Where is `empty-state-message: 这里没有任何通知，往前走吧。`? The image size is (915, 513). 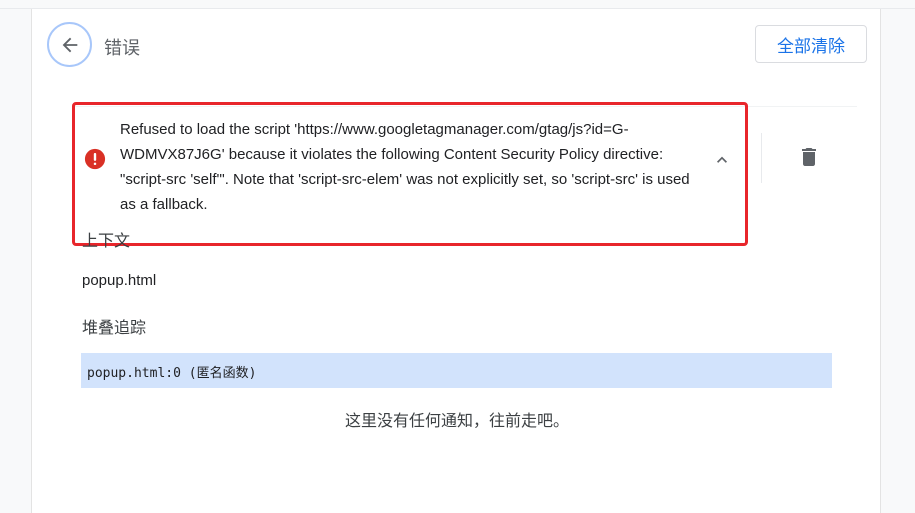 empty-state-message: 这里没有任何通知，往前走吧。 is located at coordinates (456, 421).